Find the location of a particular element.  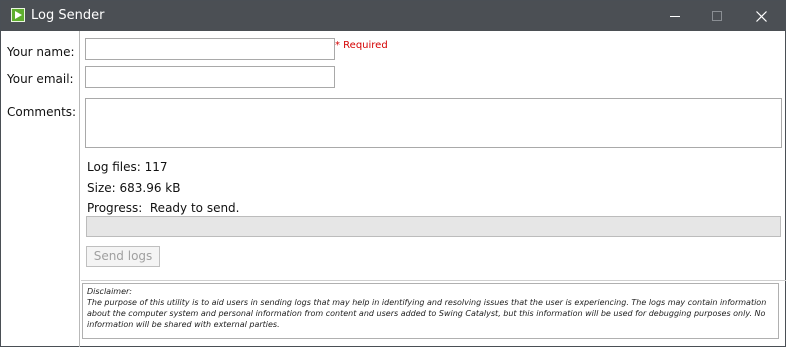

maximize-button is located at coordinates (717, 16).